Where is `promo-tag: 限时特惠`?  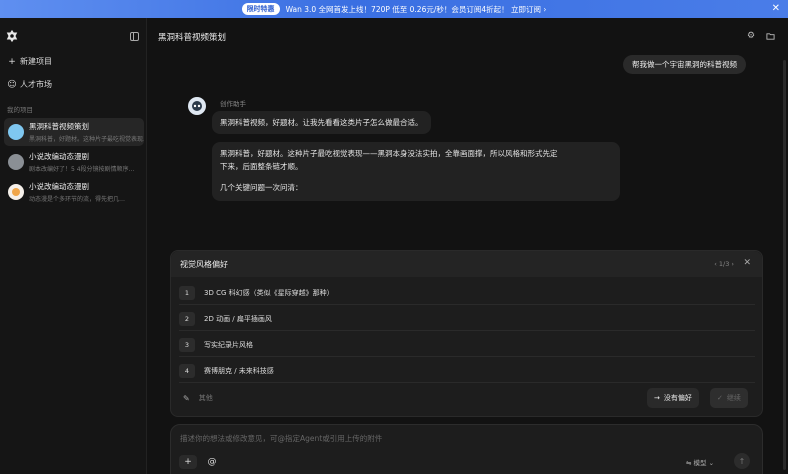 promo-tag: 限时特惠 is located at coordinates (260, 9).